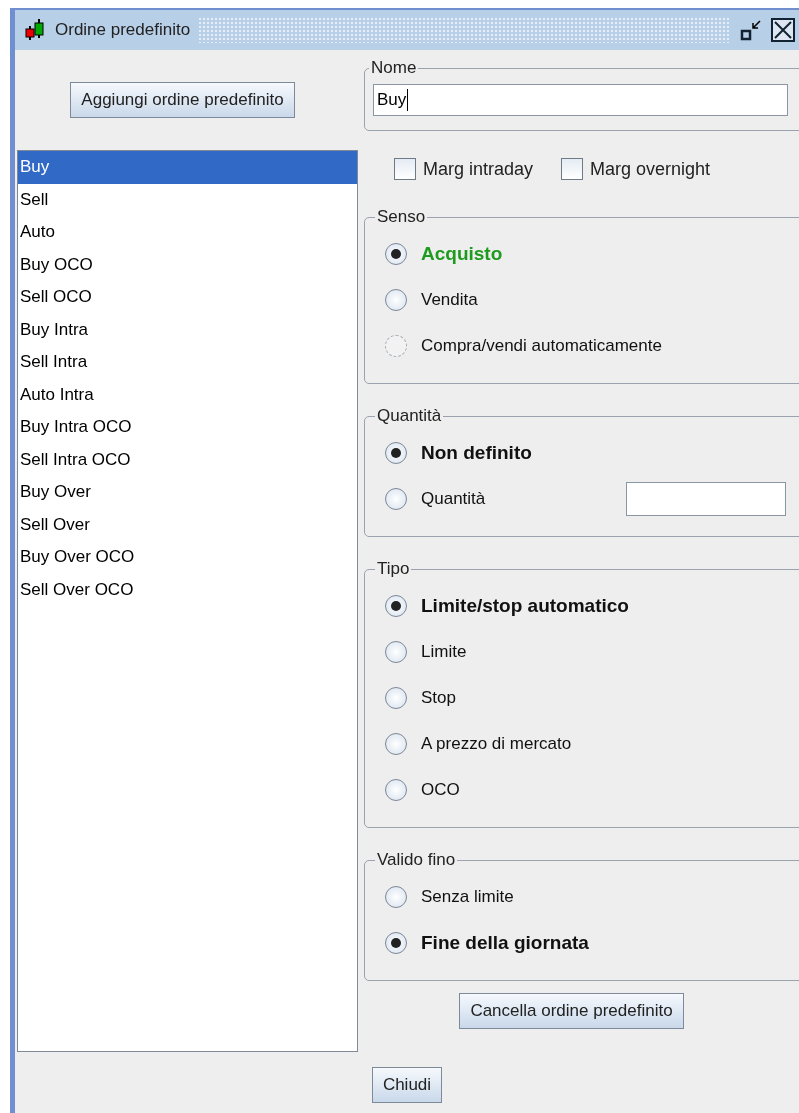 Image resolution: width=799 pixels, height=1113 pixels. I want to click on order-list-item: Sell Intra OCO, so click(187, 459).